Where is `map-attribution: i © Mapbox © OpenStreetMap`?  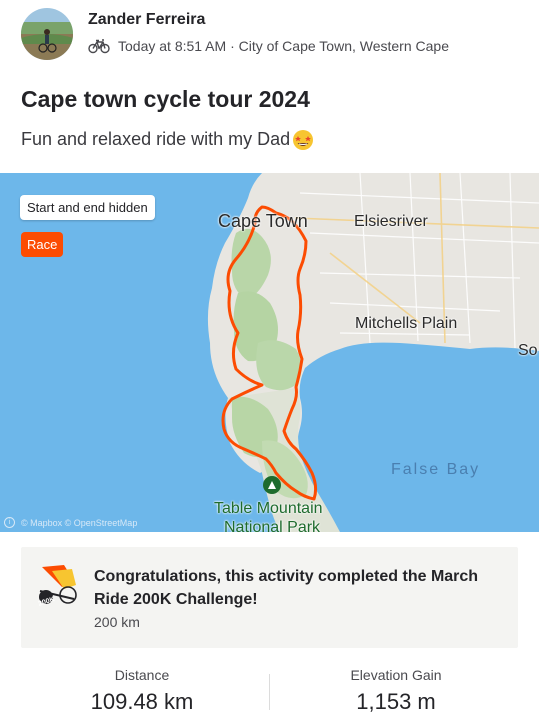 map-attribution: i © Mapbox © OpenStreetMap is located at coordinates (70, 522).